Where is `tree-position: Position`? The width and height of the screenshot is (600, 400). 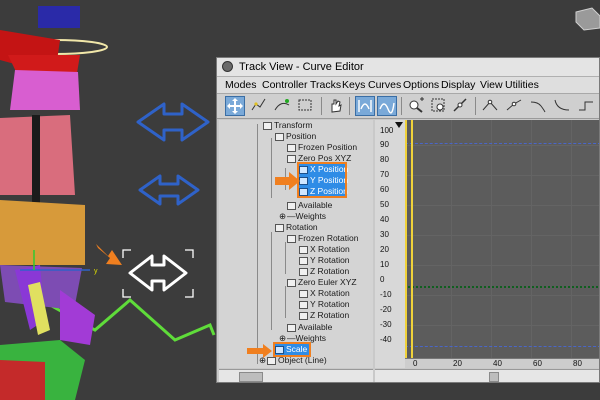
tree-position: Position is located at coordinates (295, 136).